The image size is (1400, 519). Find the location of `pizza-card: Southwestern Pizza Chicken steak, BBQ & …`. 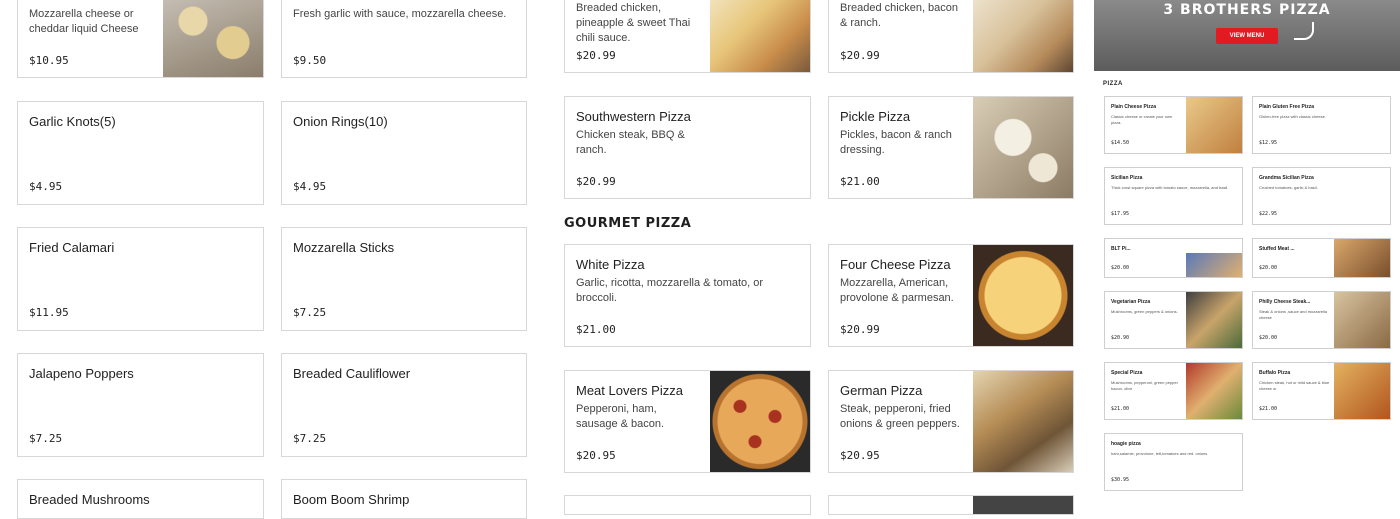

pizza-card: Southwestern Pizza Chicken steak, BBQ & … is located at coordinates (687, 147).